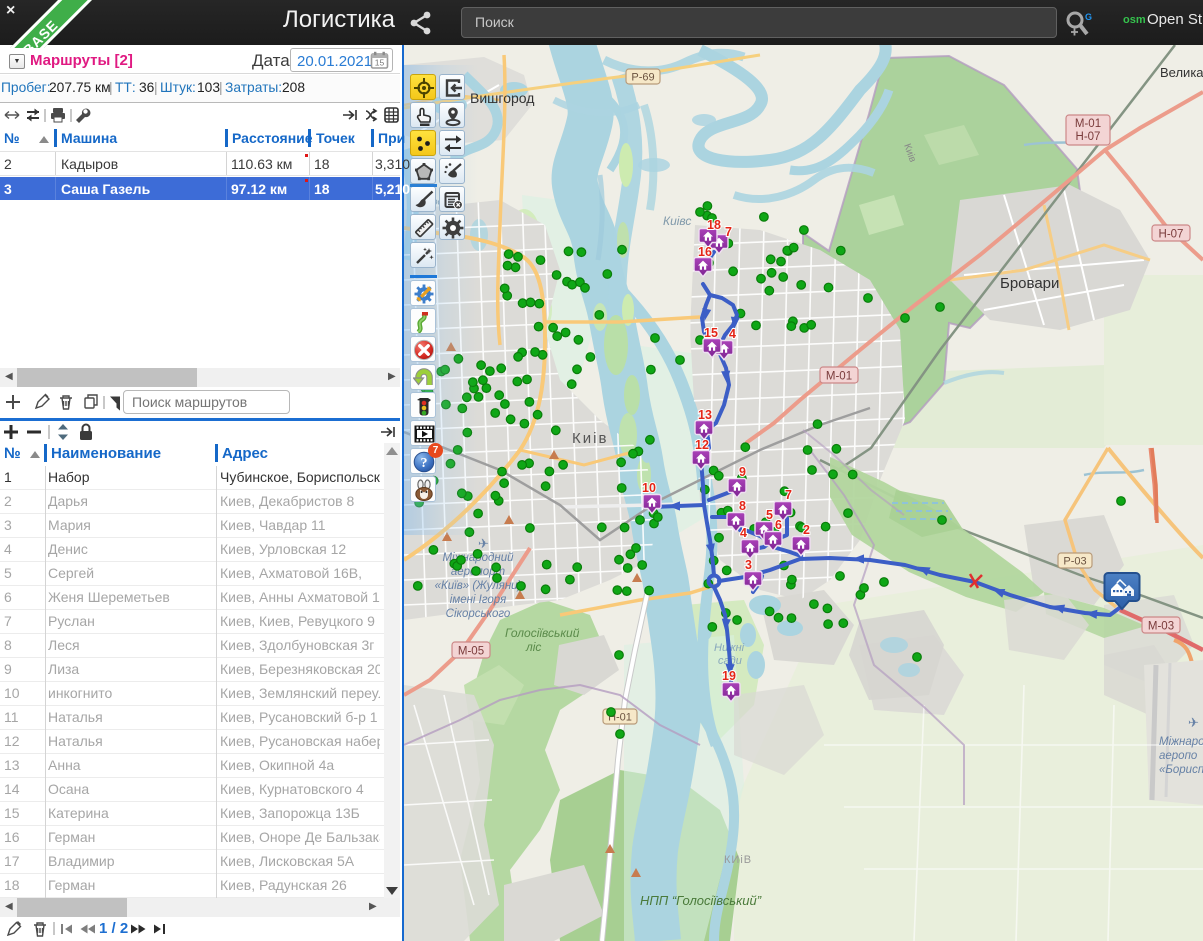  What do you see at coordinates (533, 647) in the screenshot?
I see `svg-text: лiс` at bounding box center [533, 647].